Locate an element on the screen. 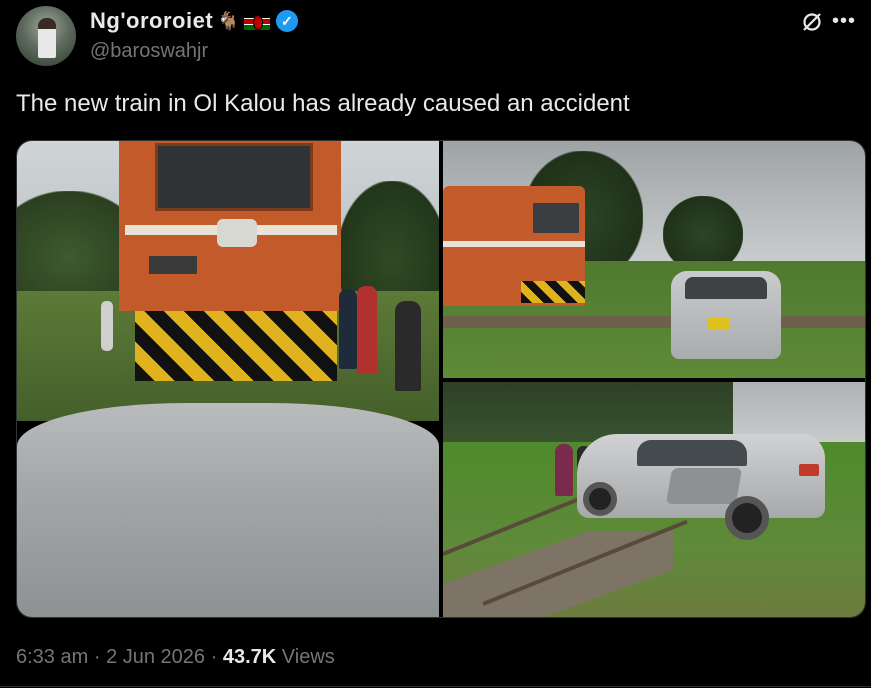  author-name-row: Ng'ororoiet 🐐 ✓ is located at coordinates (194, 21).